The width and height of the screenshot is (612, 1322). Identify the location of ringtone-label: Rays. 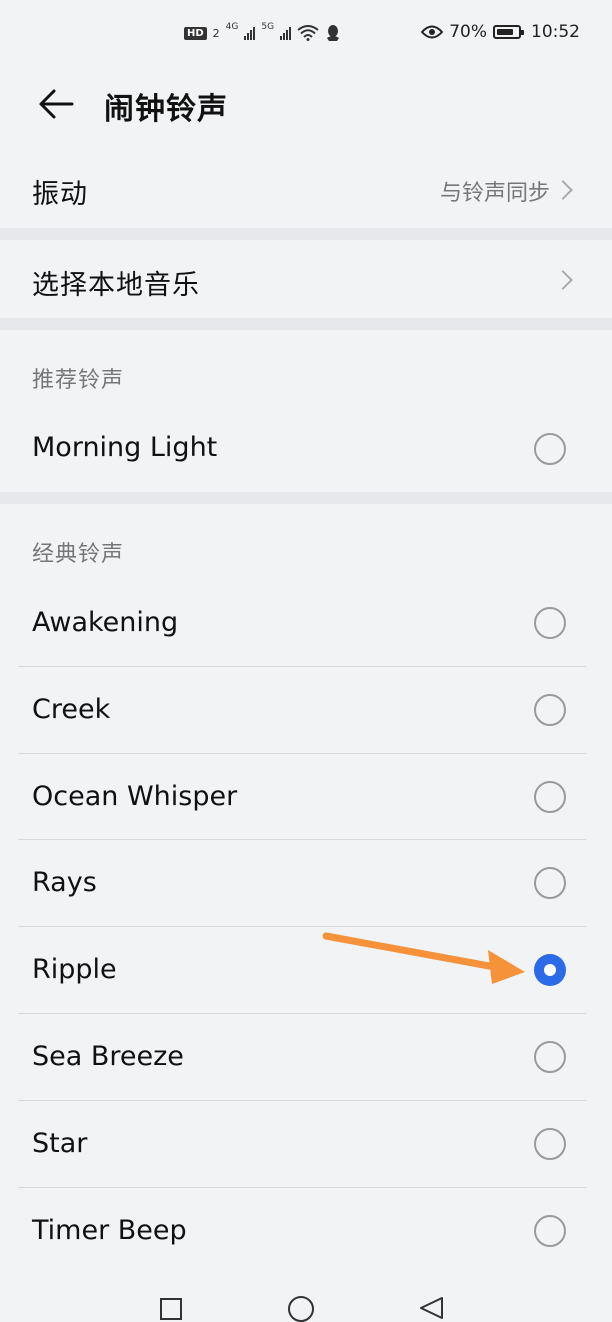
(64, 882).